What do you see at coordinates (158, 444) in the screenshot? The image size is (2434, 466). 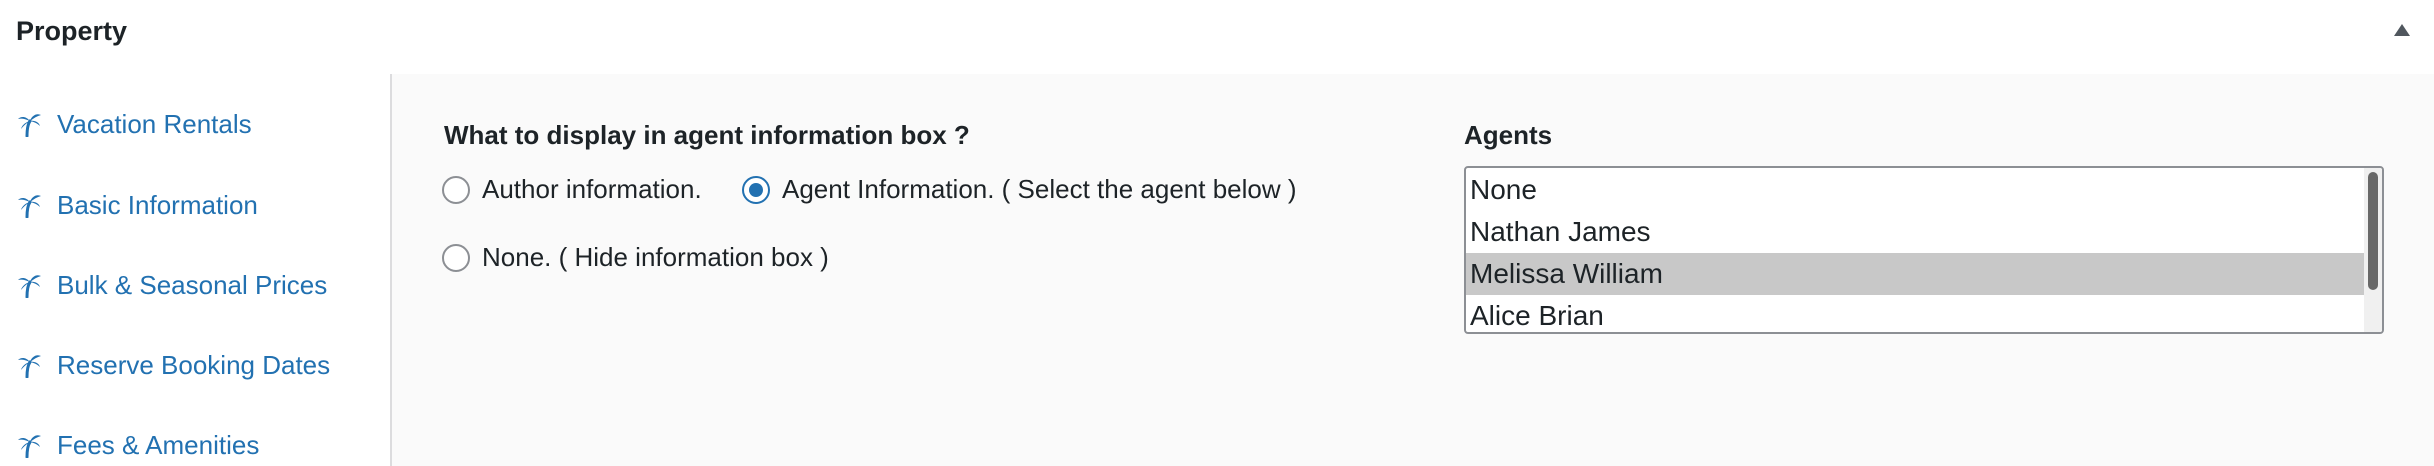 I see `sidebar-item-label: Fees & Amenities` at bounding box center [158, 444].